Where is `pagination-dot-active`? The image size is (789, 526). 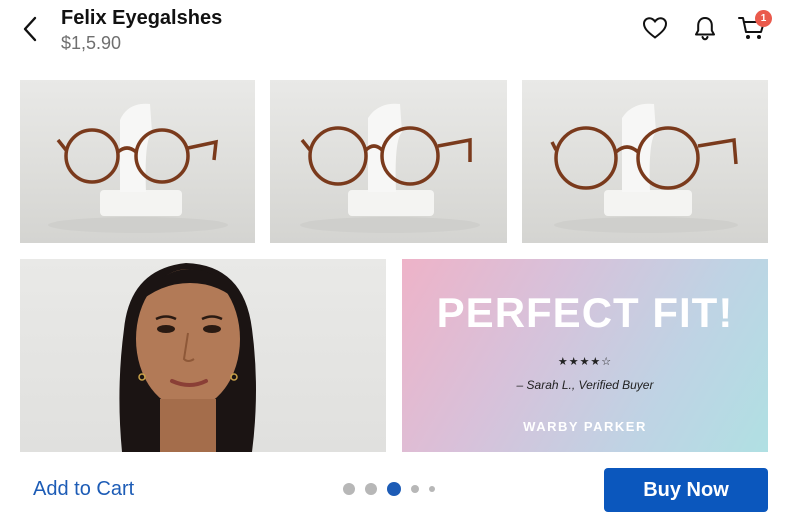
pagination-dot-active is located at coordinates (394, 489).